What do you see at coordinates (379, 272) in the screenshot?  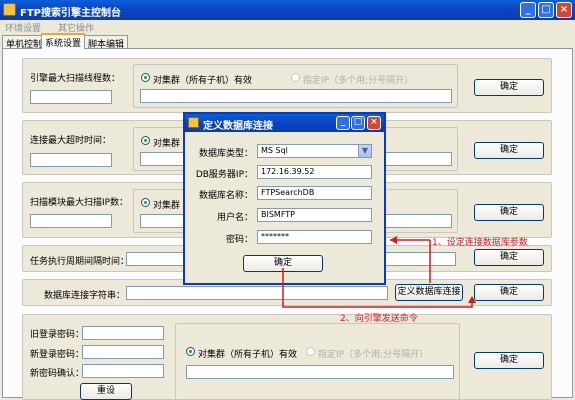 I see `annotation-arrows` at bounding box center [379, 272].